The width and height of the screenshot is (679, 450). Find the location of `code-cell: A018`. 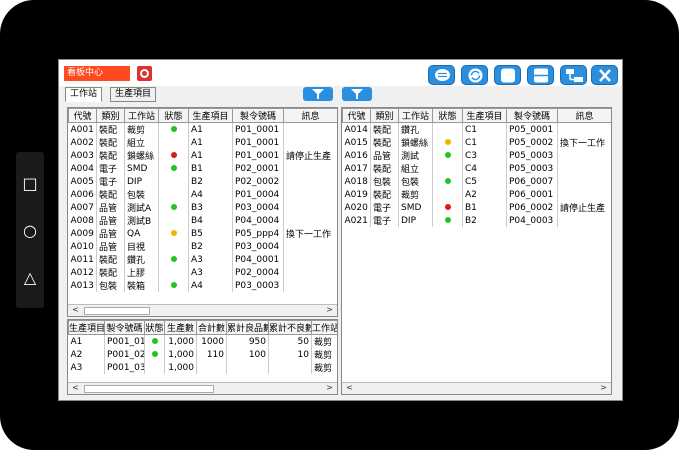

code-cell: A018 is located at coordinates (356, 181).